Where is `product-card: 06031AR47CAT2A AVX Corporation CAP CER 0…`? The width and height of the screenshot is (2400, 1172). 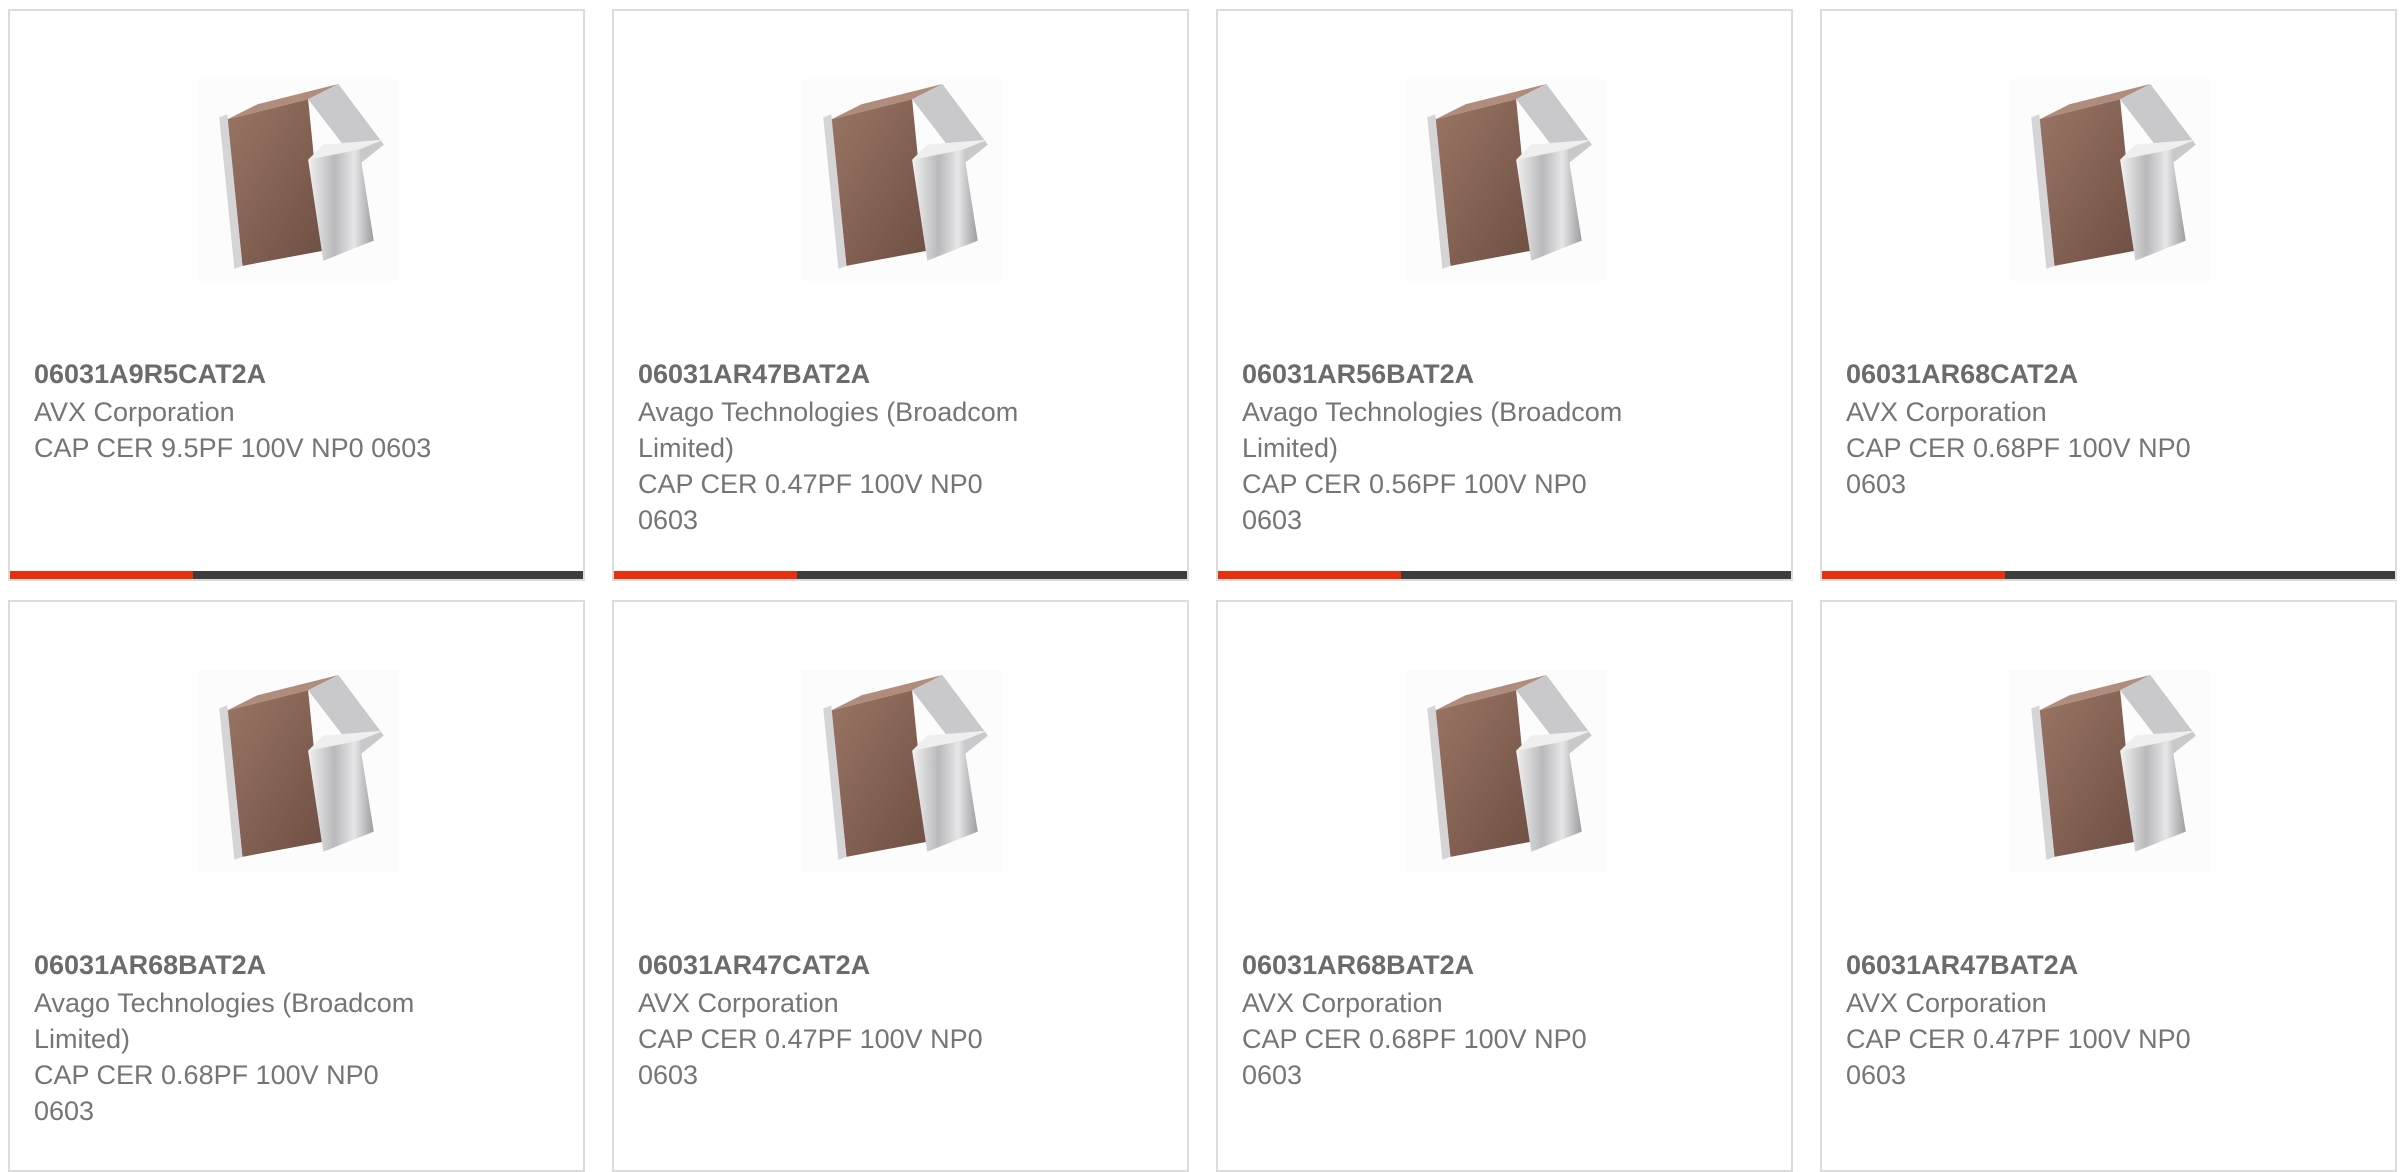
product-card: 06031AR47CAT2A AVX Corporation CAP CER 0… is located at coordinates (900, 886).